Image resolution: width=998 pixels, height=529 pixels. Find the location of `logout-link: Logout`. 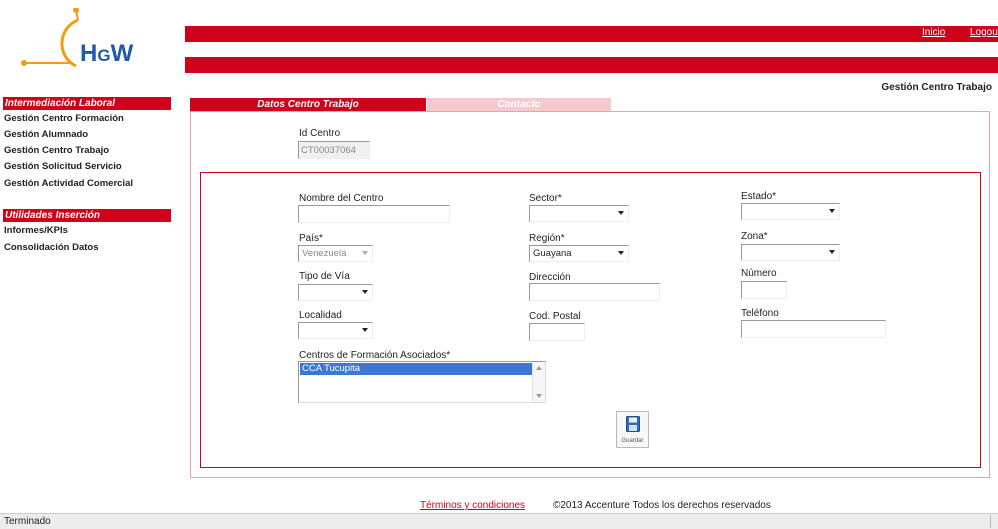

logout-link: Logout is located at coordinates (984, 32).